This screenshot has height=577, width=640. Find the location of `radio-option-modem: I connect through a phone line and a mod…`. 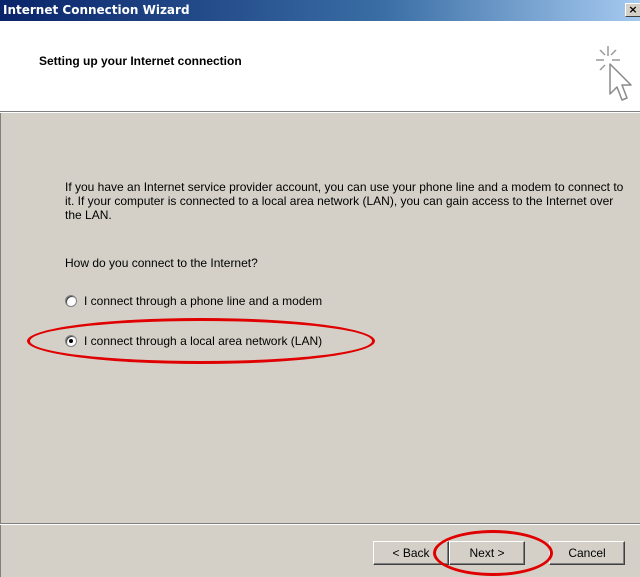

radio-option-modem: I connect through a phone line and a mod… is located at coordinates (193, 301).